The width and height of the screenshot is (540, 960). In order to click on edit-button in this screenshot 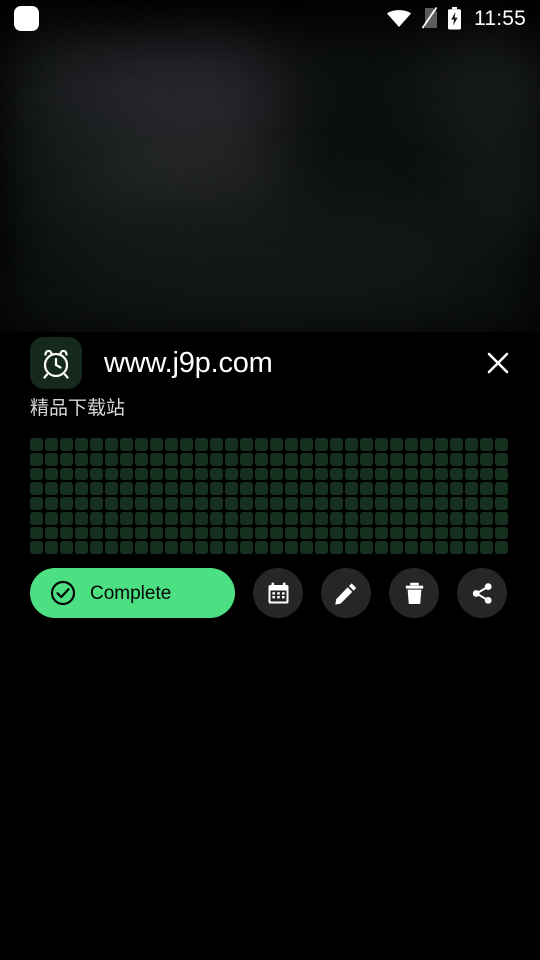, I will do `click(346, 593)`.